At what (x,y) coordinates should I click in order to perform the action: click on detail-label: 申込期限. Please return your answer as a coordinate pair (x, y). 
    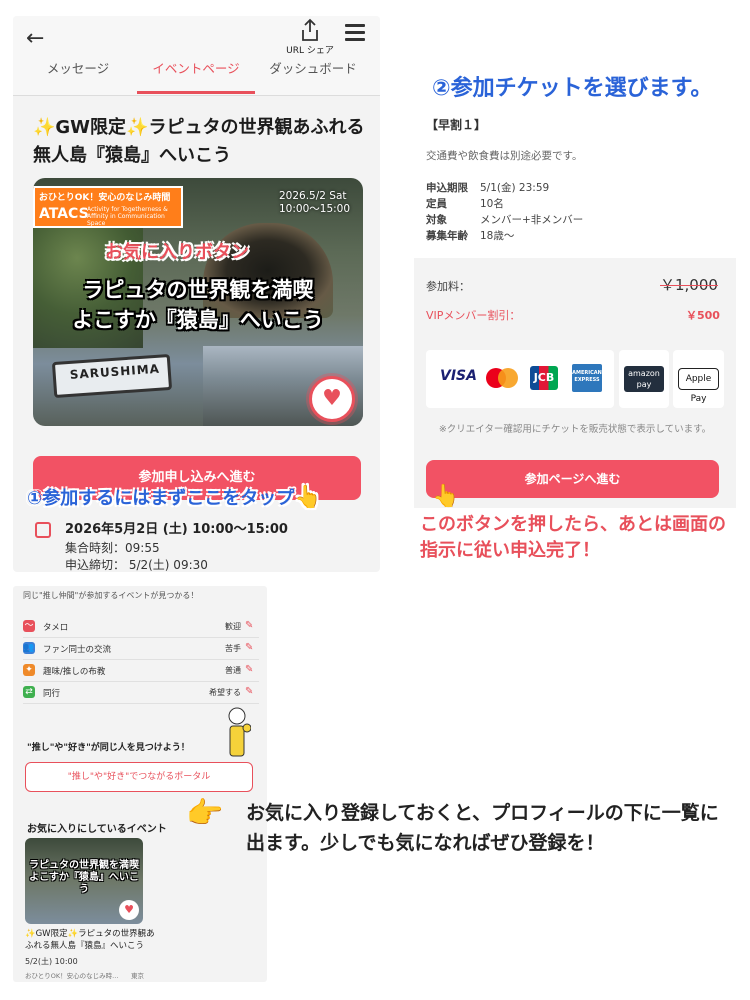
    Looking at the image, I should click on (447, 188).